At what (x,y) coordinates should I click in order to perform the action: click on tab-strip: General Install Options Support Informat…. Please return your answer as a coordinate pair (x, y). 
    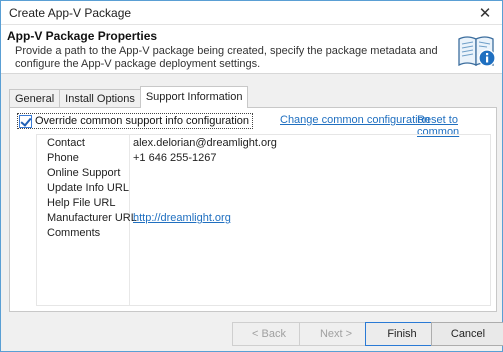
    Looking at the image, I should click on (129, 97).